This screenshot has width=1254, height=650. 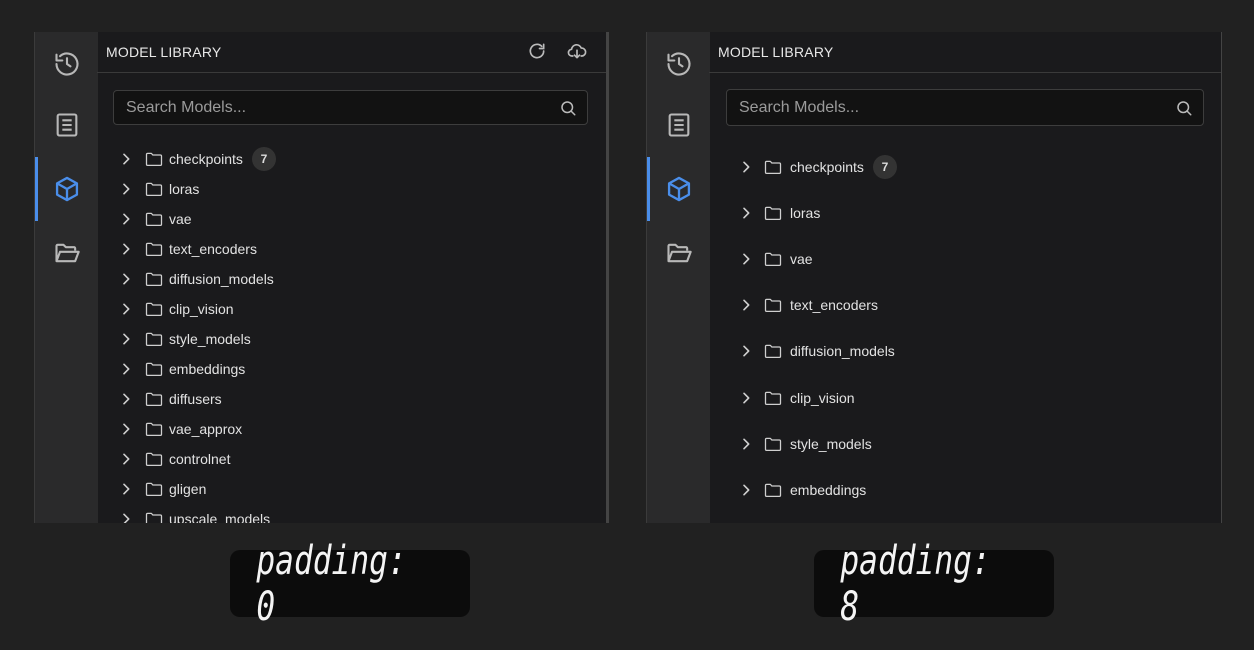 I want to click on tree-item: controlnet, so click(x=351, y=459).